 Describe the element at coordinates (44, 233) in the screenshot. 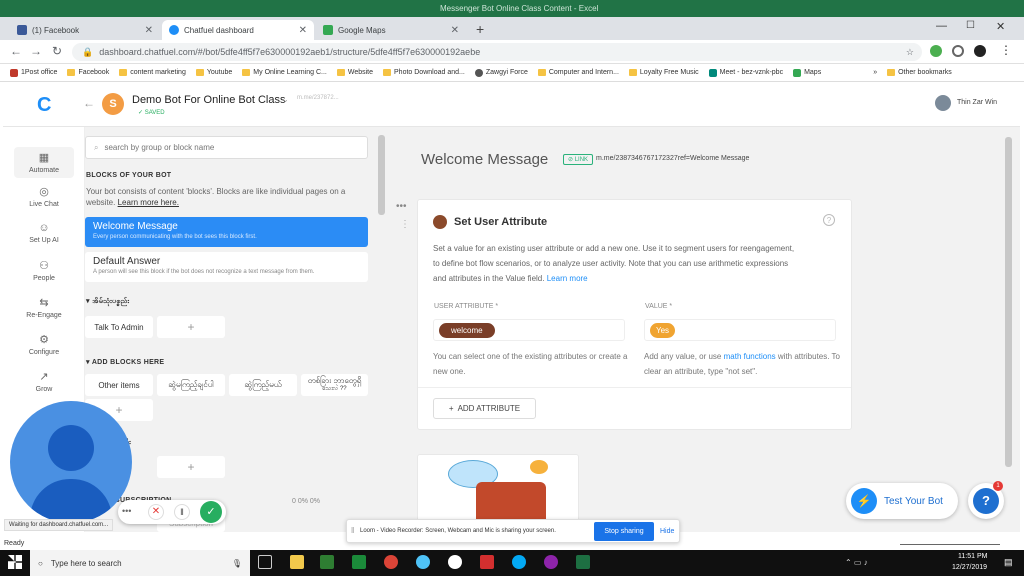

I see `nav-set-up-ai: ☺ Set Up AI` at that location.